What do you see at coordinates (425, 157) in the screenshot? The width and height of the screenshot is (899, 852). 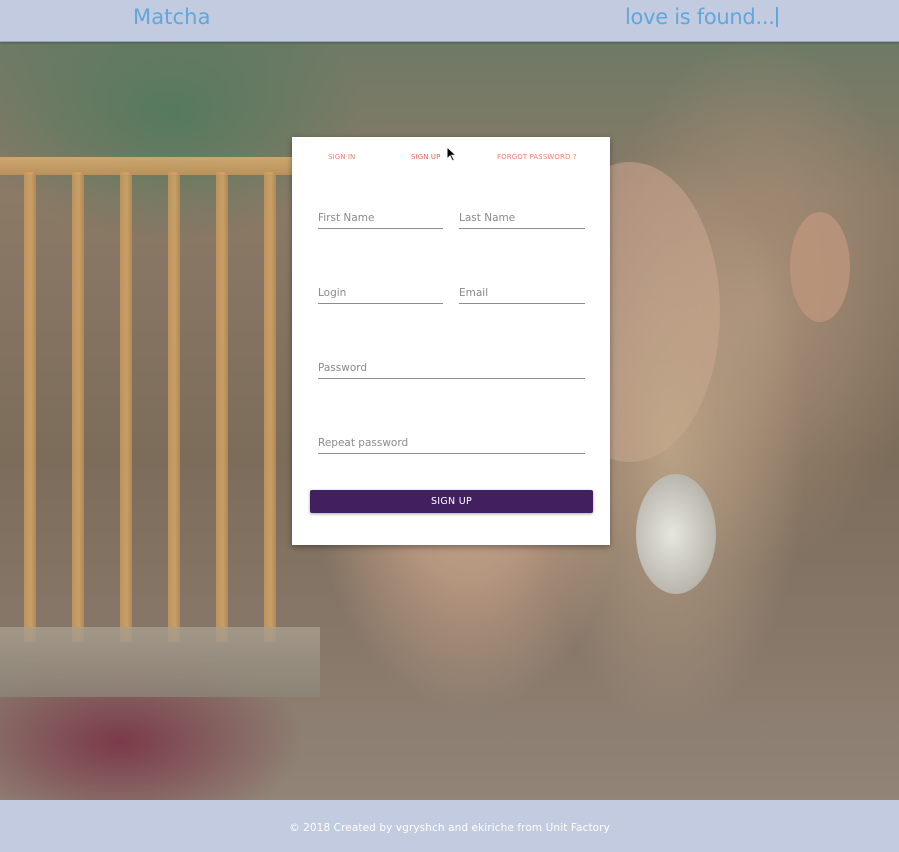 I see `tab-sign-up: SIGN UP` at bounding box center [425, 157].